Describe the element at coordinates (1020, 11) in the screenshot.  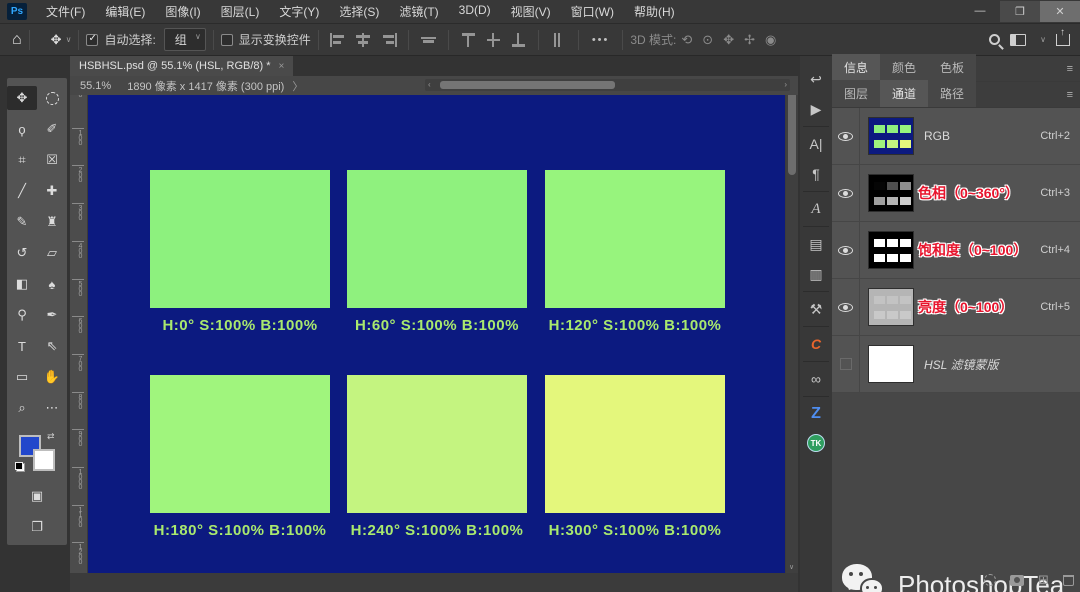
I see `maximize-button: ❐` at that location.